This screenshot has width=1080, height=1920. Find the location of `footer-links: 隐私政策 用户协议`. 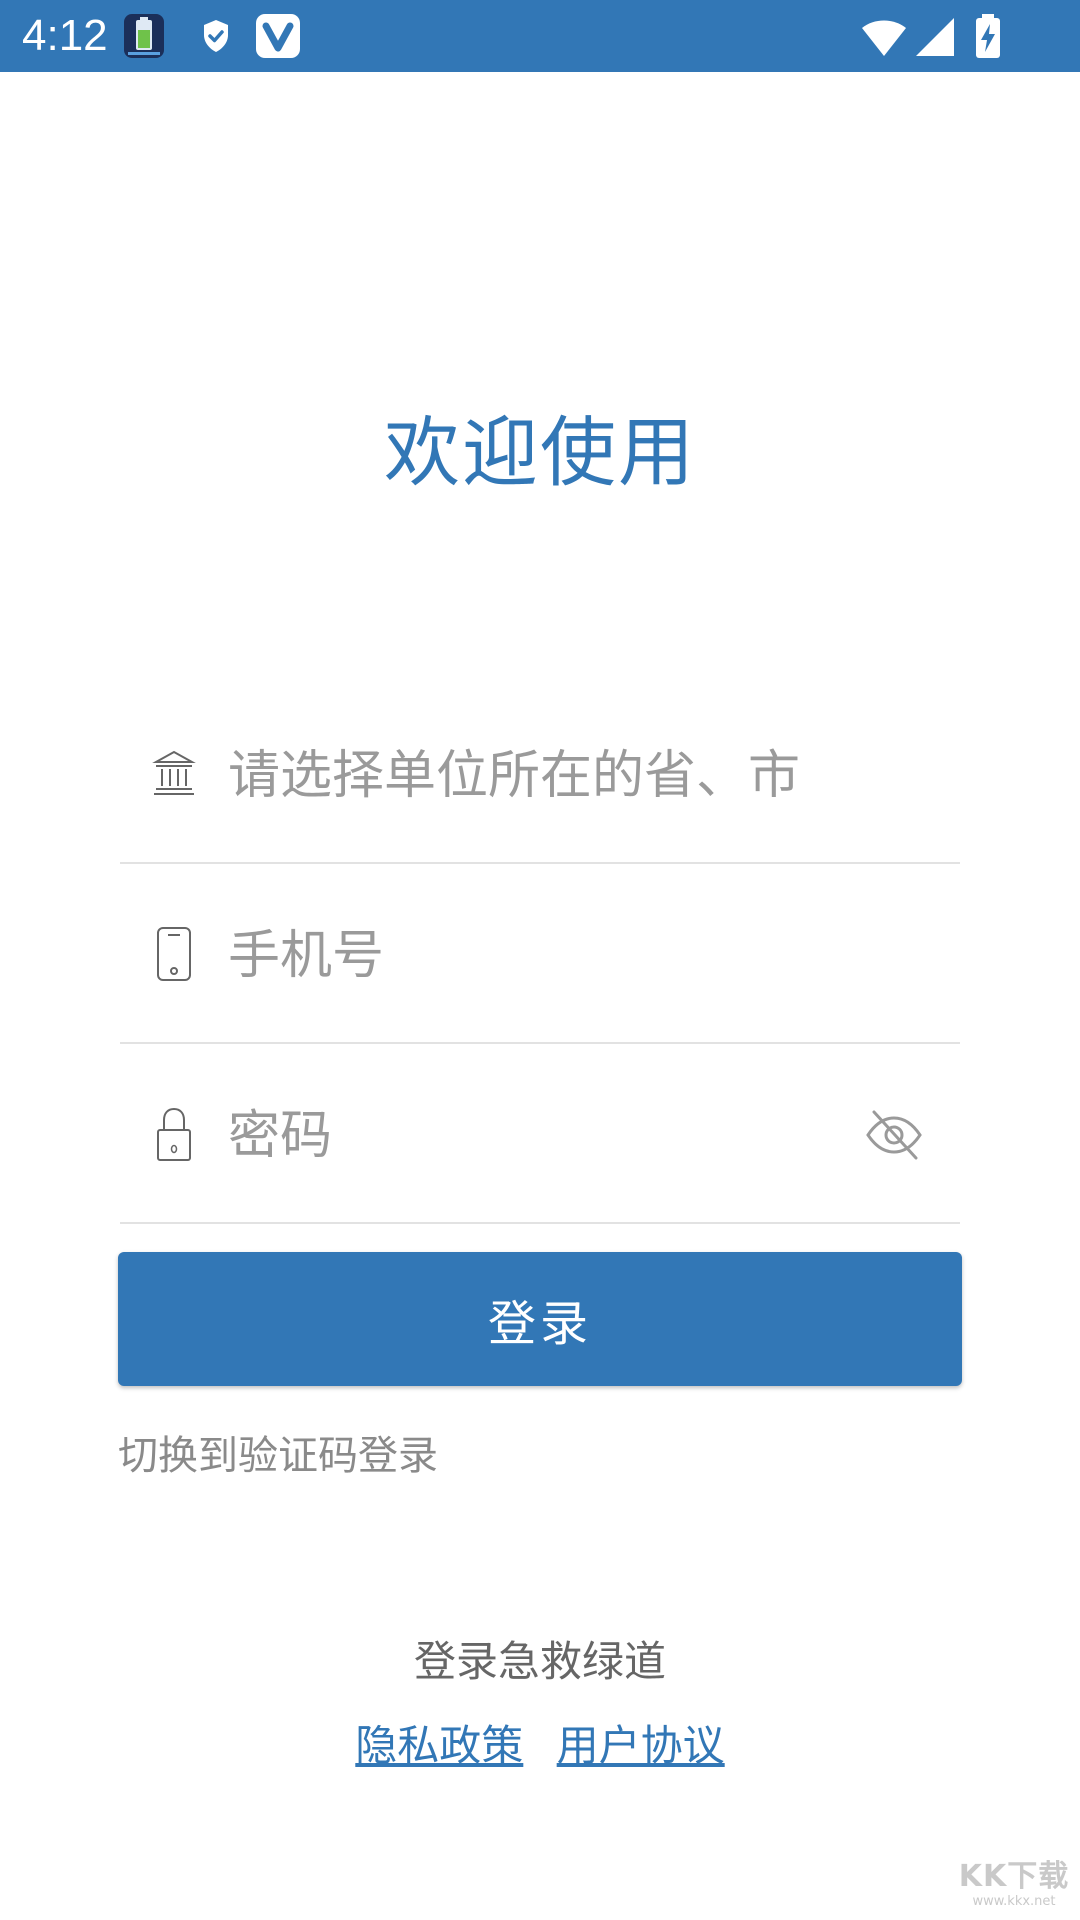

footer-links: 隐私政策 用户协议 is located at coordinates (540, 1746).